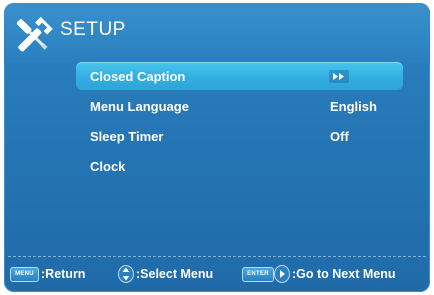  What do you see at coordinates (93, 29) in the screenshot?
I see `page-title: SETUP` at bounding box center [93, 29].